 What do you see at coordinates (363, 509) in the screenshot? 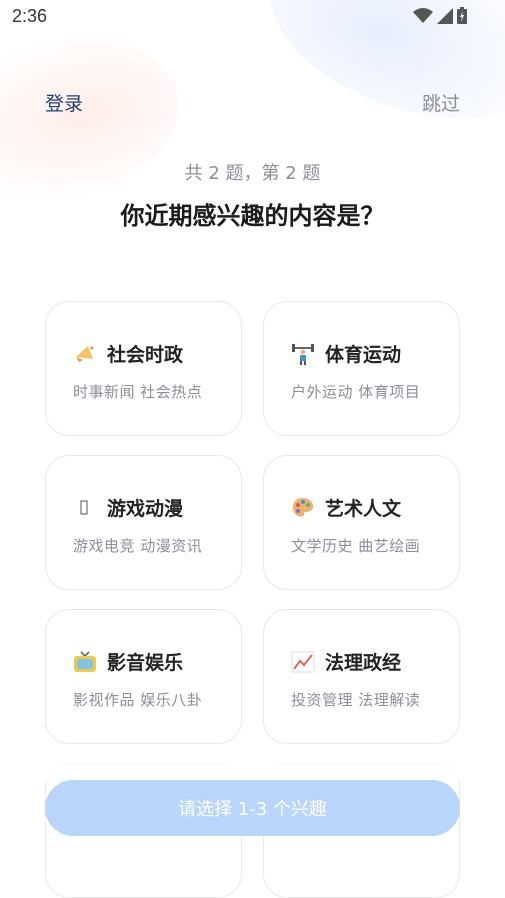
I see `card-title: 艺术人文` at bounding box center [363, 509].